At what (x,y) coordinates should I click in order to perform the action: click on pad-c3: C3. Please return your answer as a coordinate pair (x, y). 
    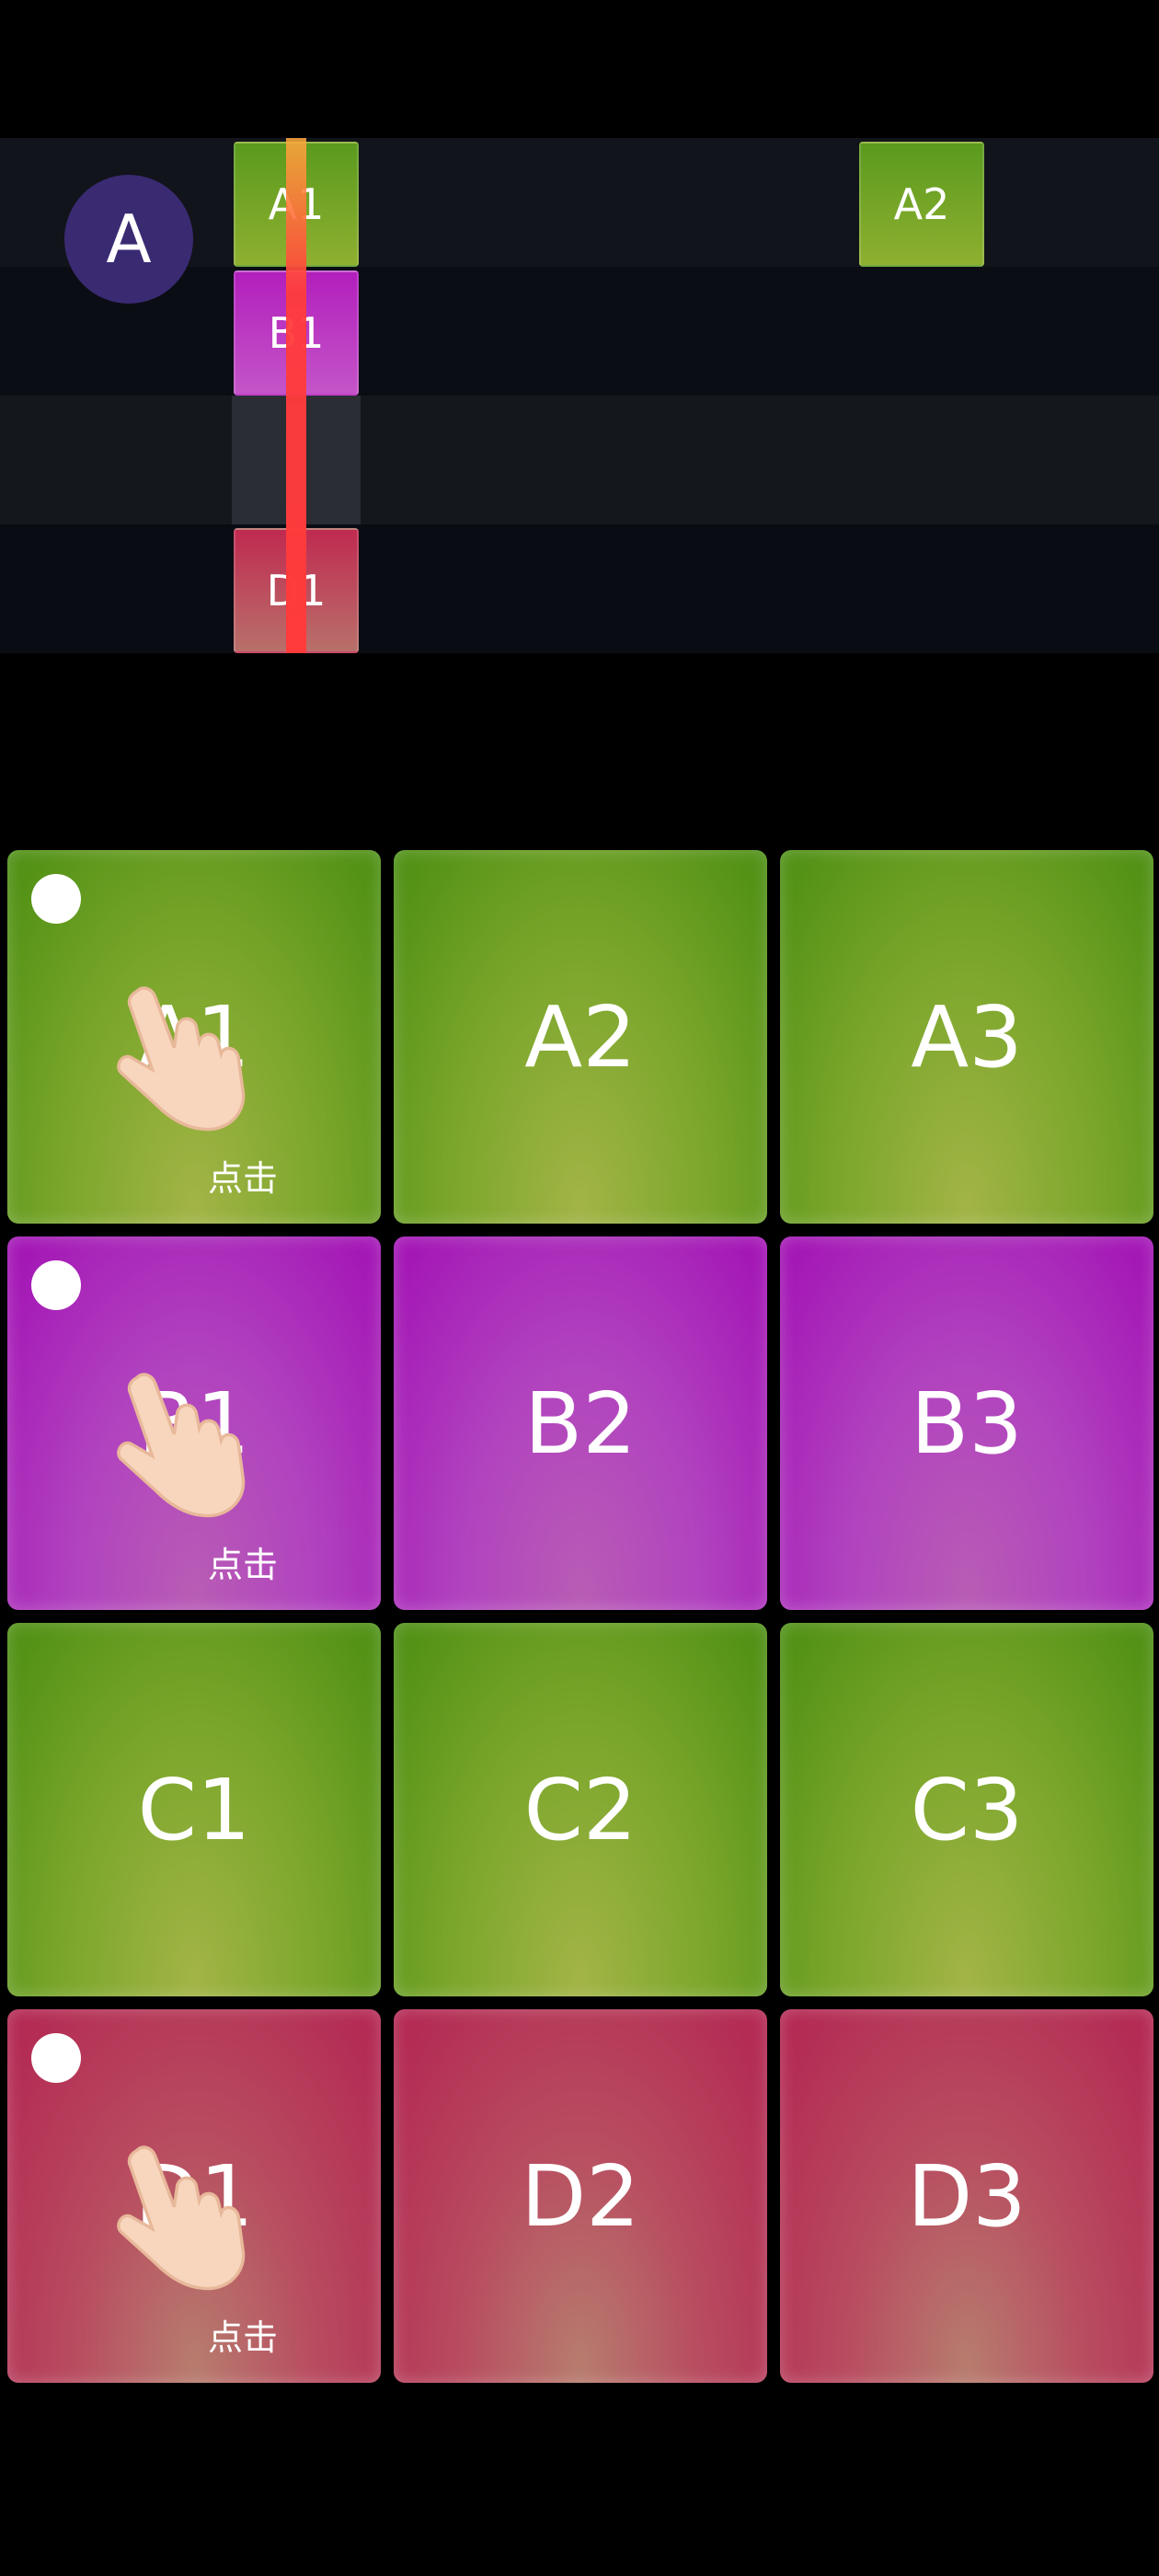
    Looking at the image, I should click on (966, 1809).